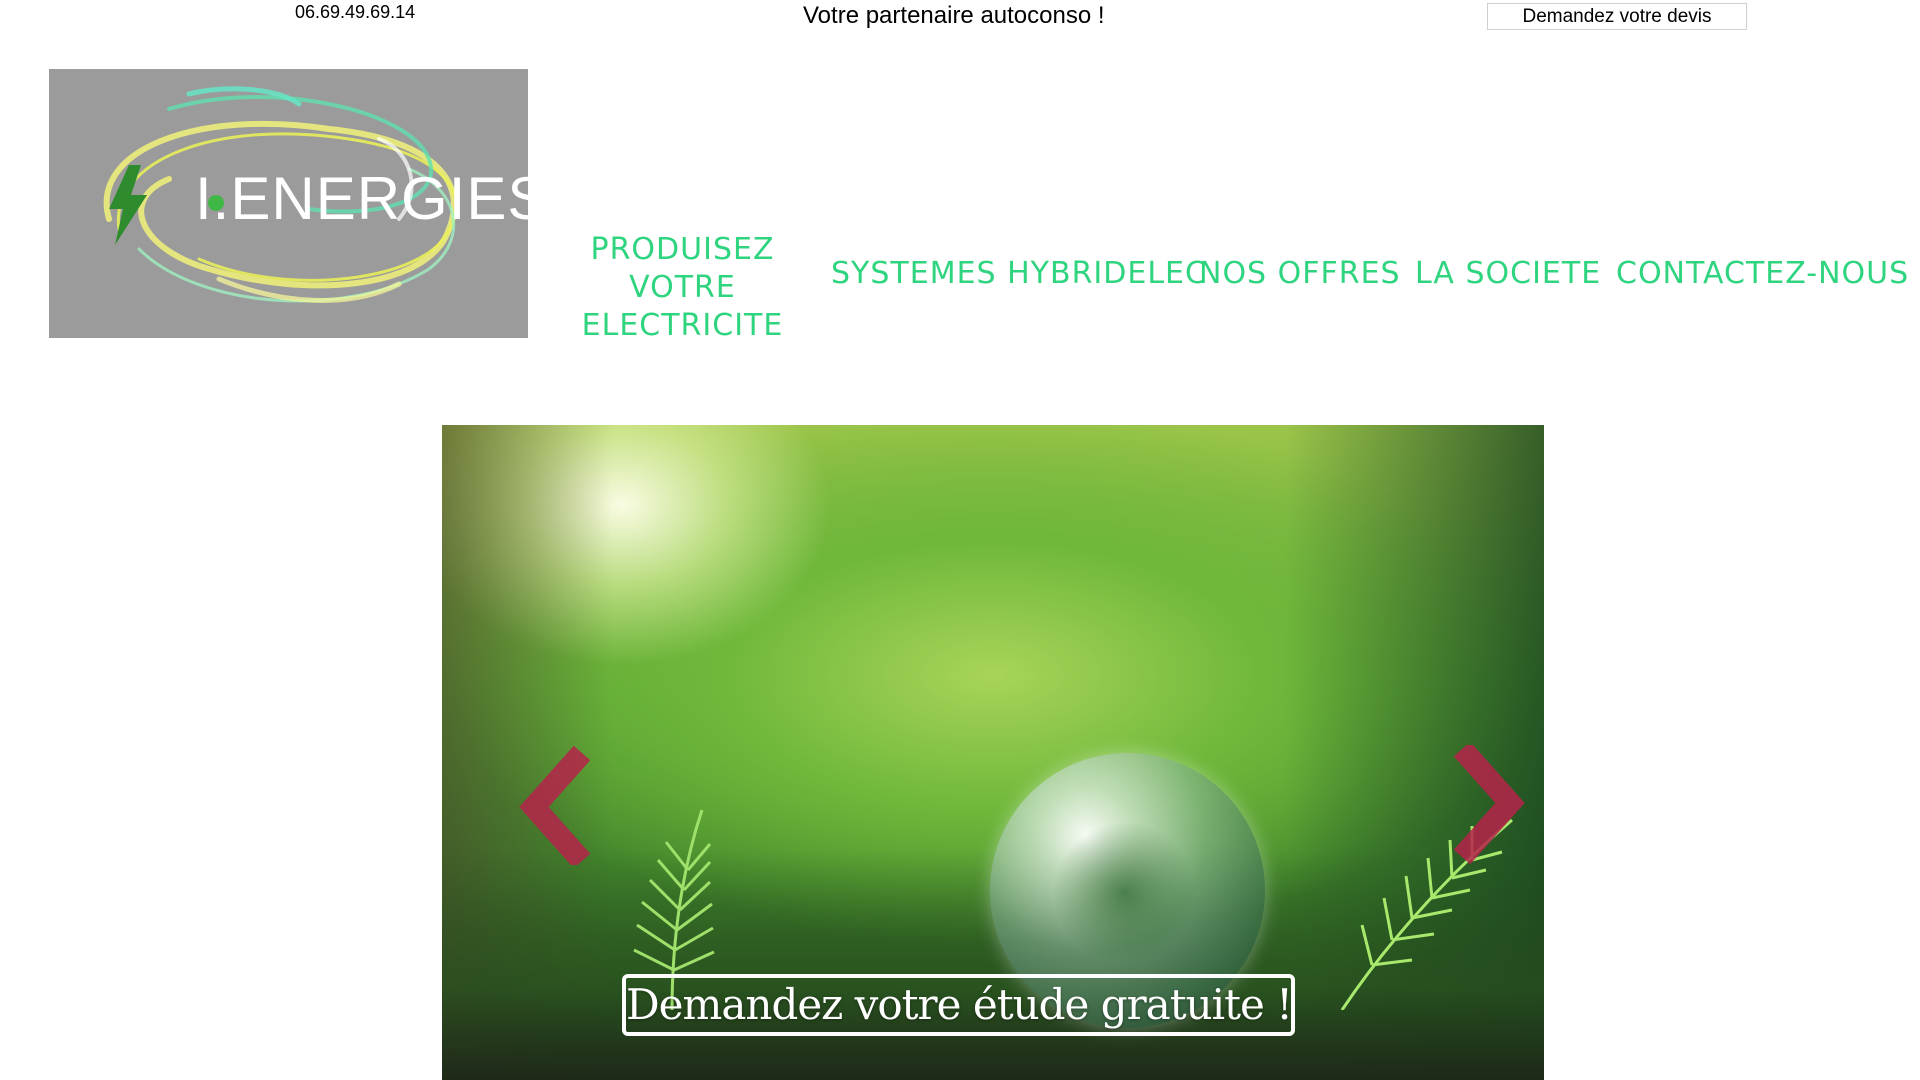  What do you see at coordinates (1487, 805) in the screenshot?
I see `chevron-right-icon` at bounding box center [1487, 805].